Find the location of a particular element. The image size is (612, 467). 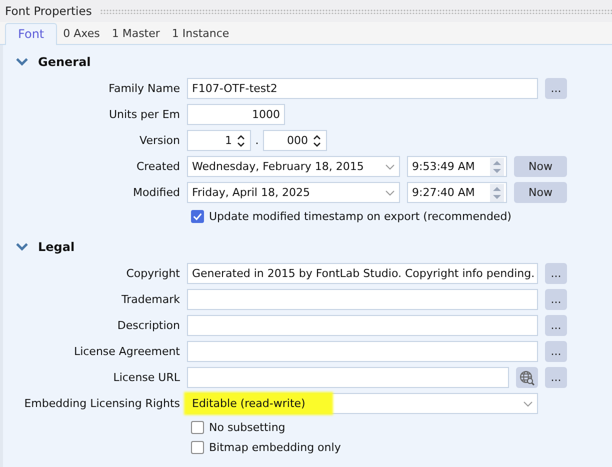

section-title: Legal is located at coordinates (56, 247).